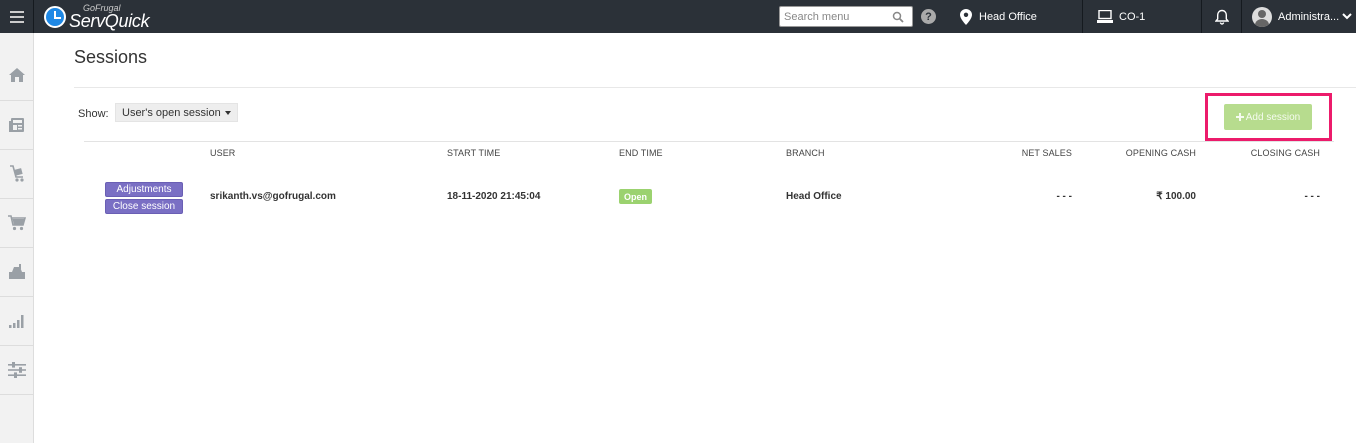 The width and height of the screenshot is (1356, 443). What do you see at coordinates (898, 17) in the screenshot?
I see `search-icon` at bounding box center [898, 17].